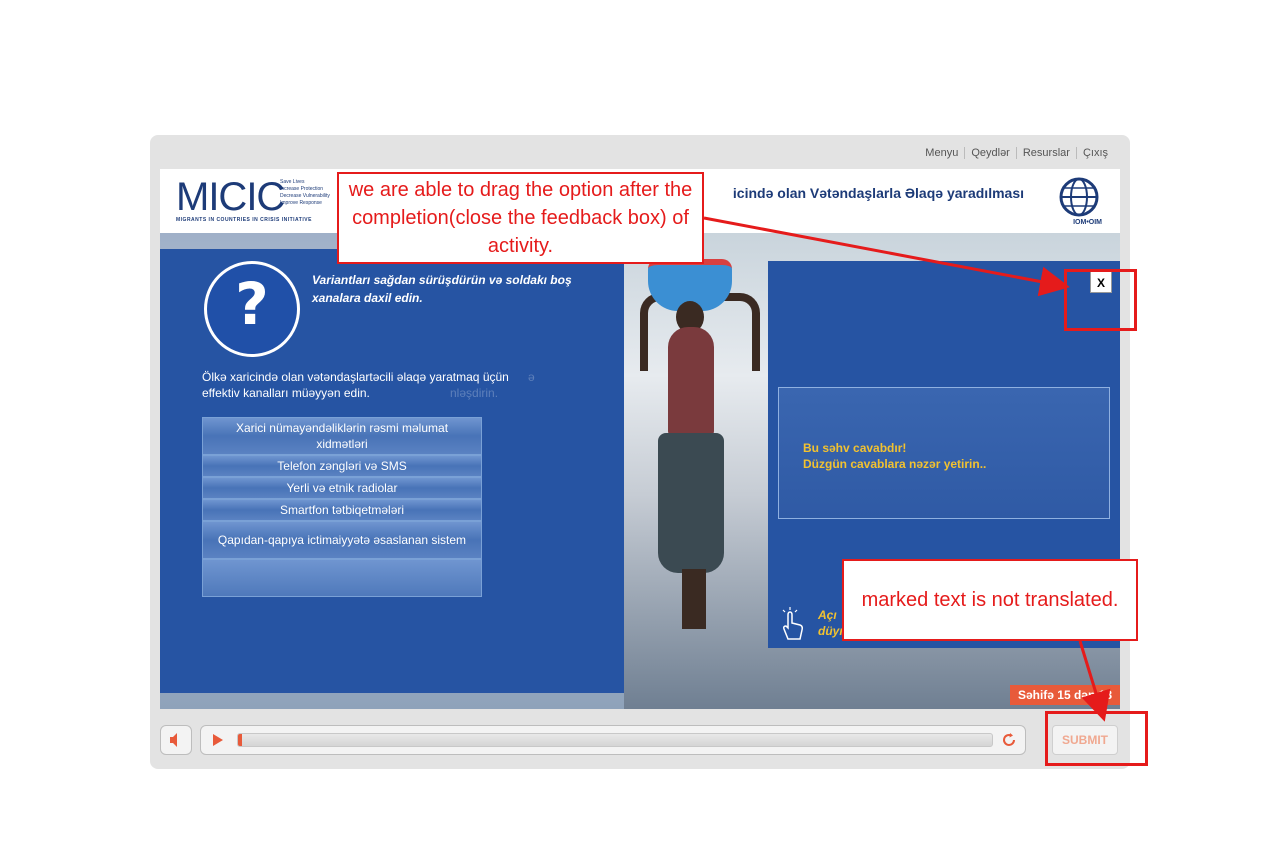 The height and width of the screenshot is (867, 1280). I want to click on photo-figure-legs, so click(694, 599).